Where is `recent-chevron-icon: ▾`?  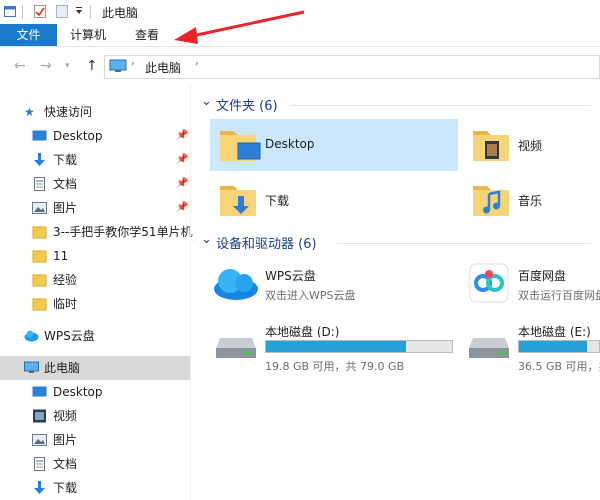
recent-chevron-icon: ▾ is located at coordinates (67, 66).